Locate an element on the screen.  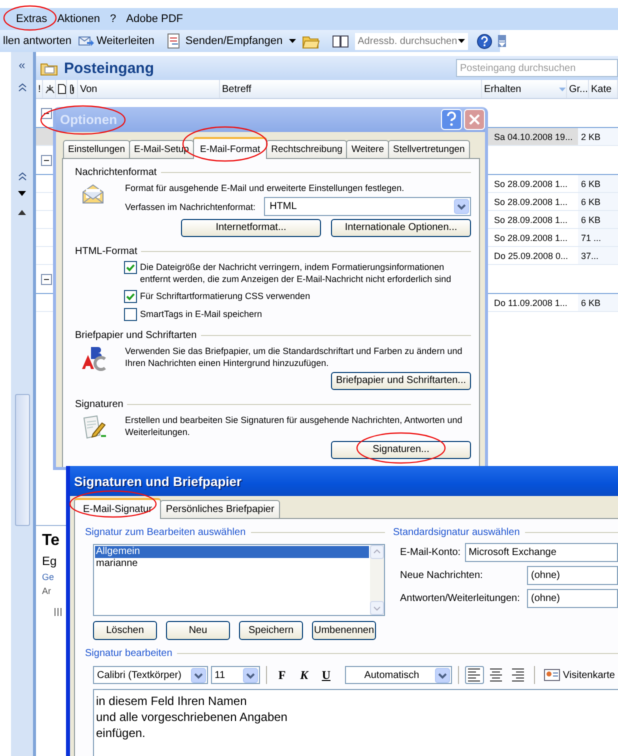
received-column: Erhalten is located at coordinates (524, 89).